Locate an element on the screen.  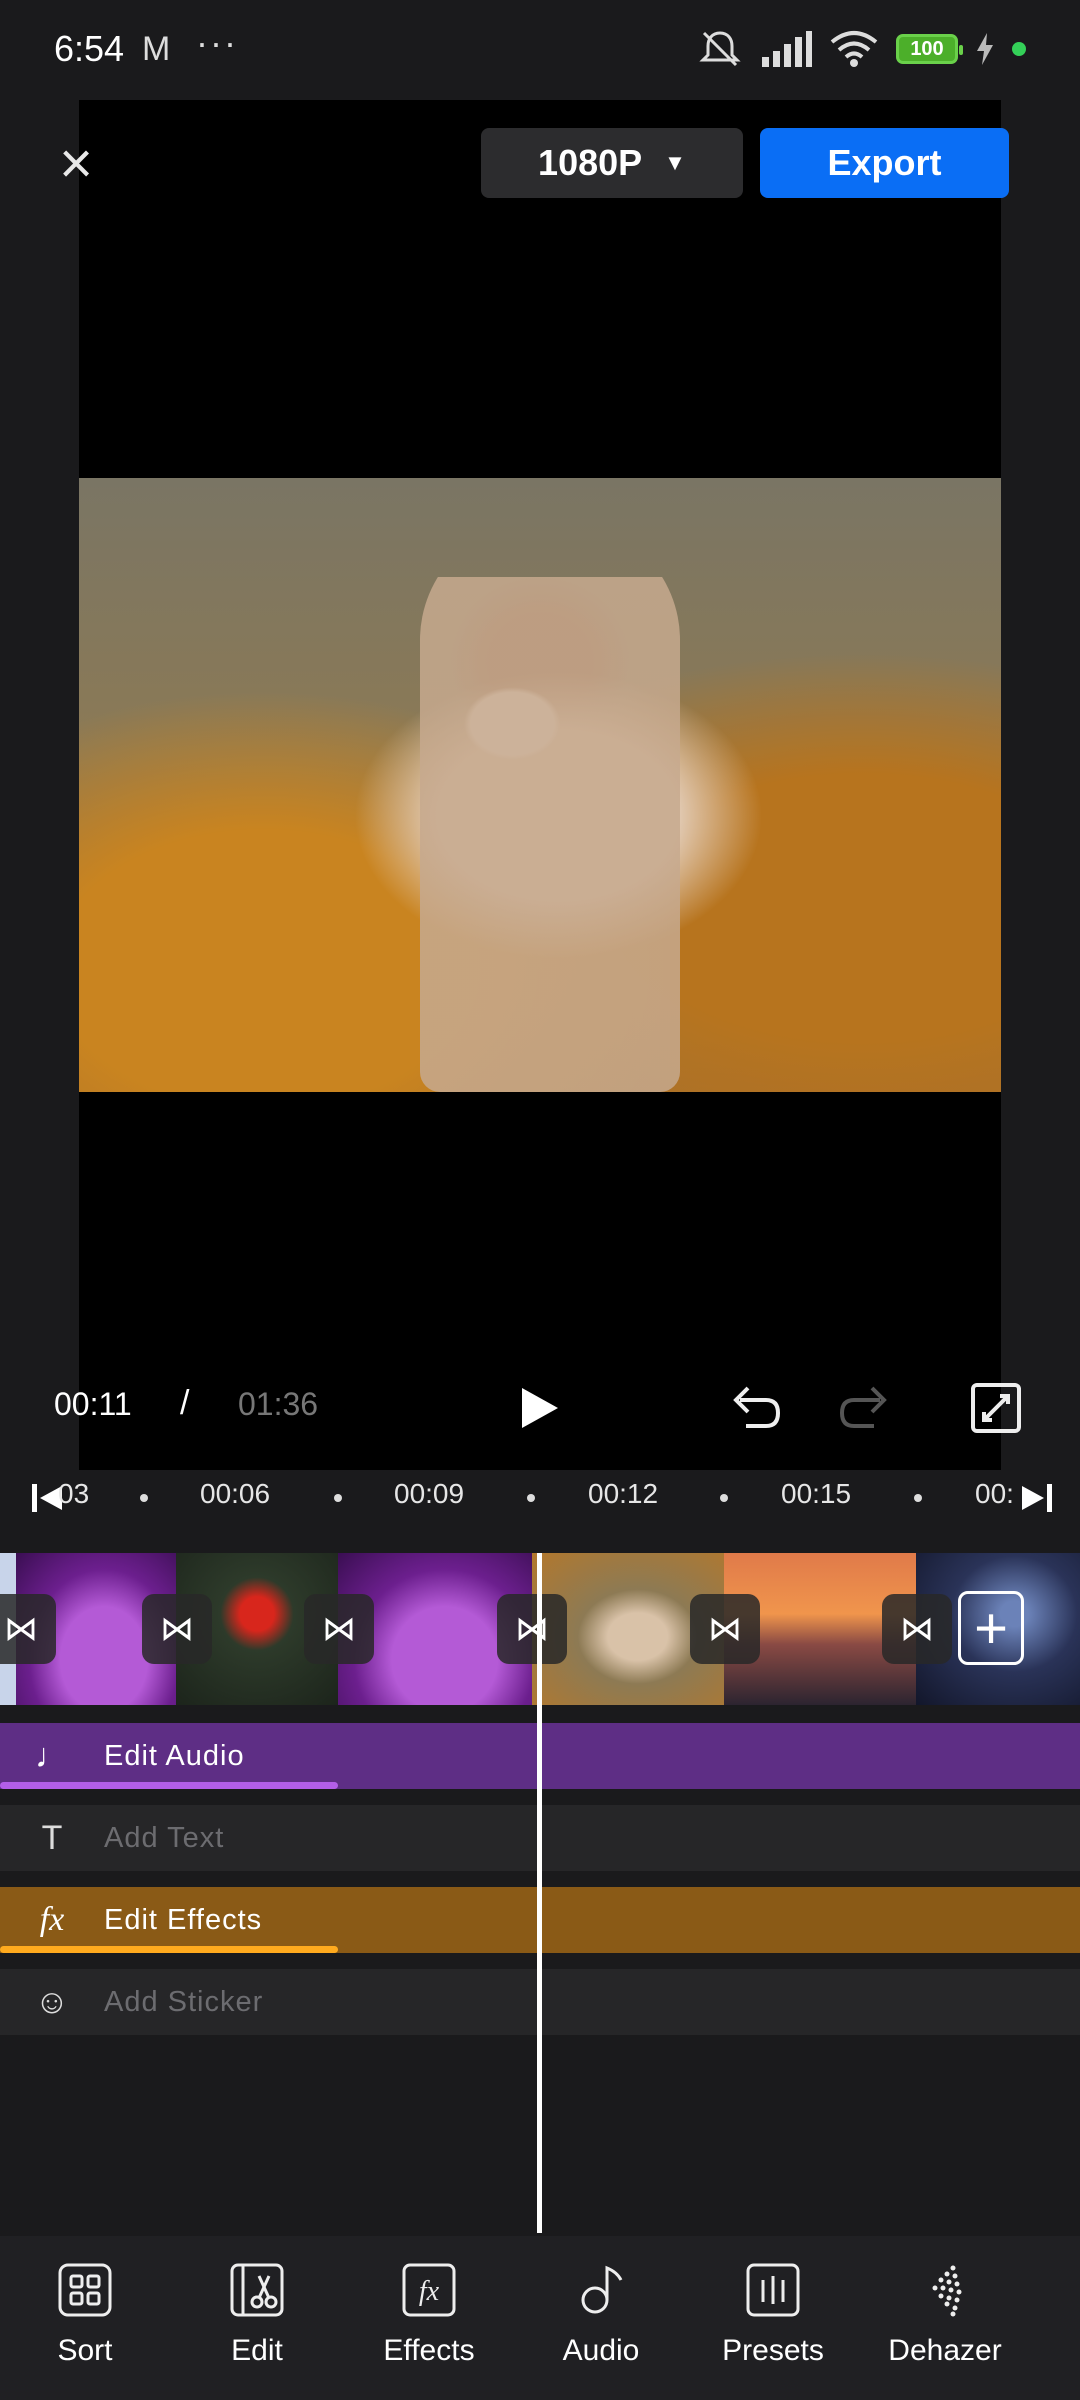
nav-sort-label: Sort is located at coordinates (85, 2350).